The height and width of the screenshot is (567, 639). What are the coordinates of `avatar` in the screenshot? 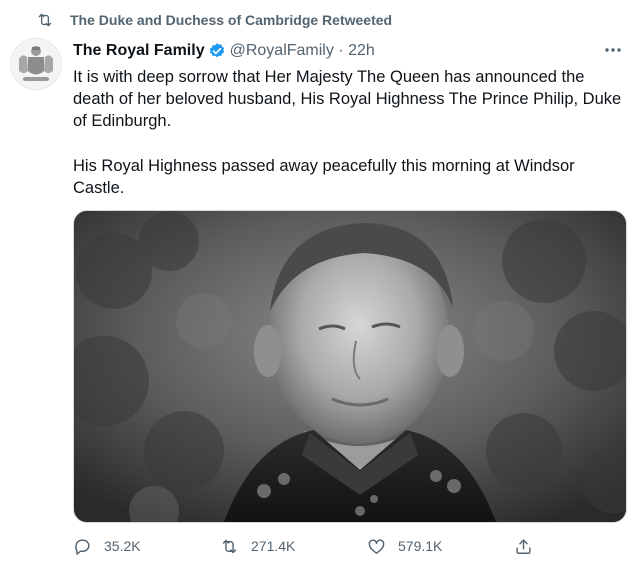 It's located at (36, 64).